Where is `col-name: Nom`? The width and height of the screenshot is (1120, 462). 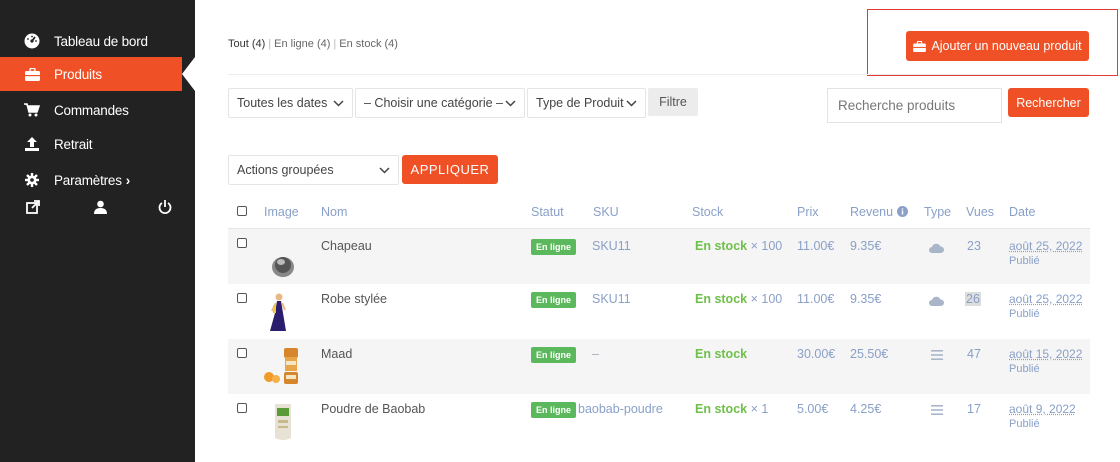 col-name: Nom is located at coordinates (334, 212).